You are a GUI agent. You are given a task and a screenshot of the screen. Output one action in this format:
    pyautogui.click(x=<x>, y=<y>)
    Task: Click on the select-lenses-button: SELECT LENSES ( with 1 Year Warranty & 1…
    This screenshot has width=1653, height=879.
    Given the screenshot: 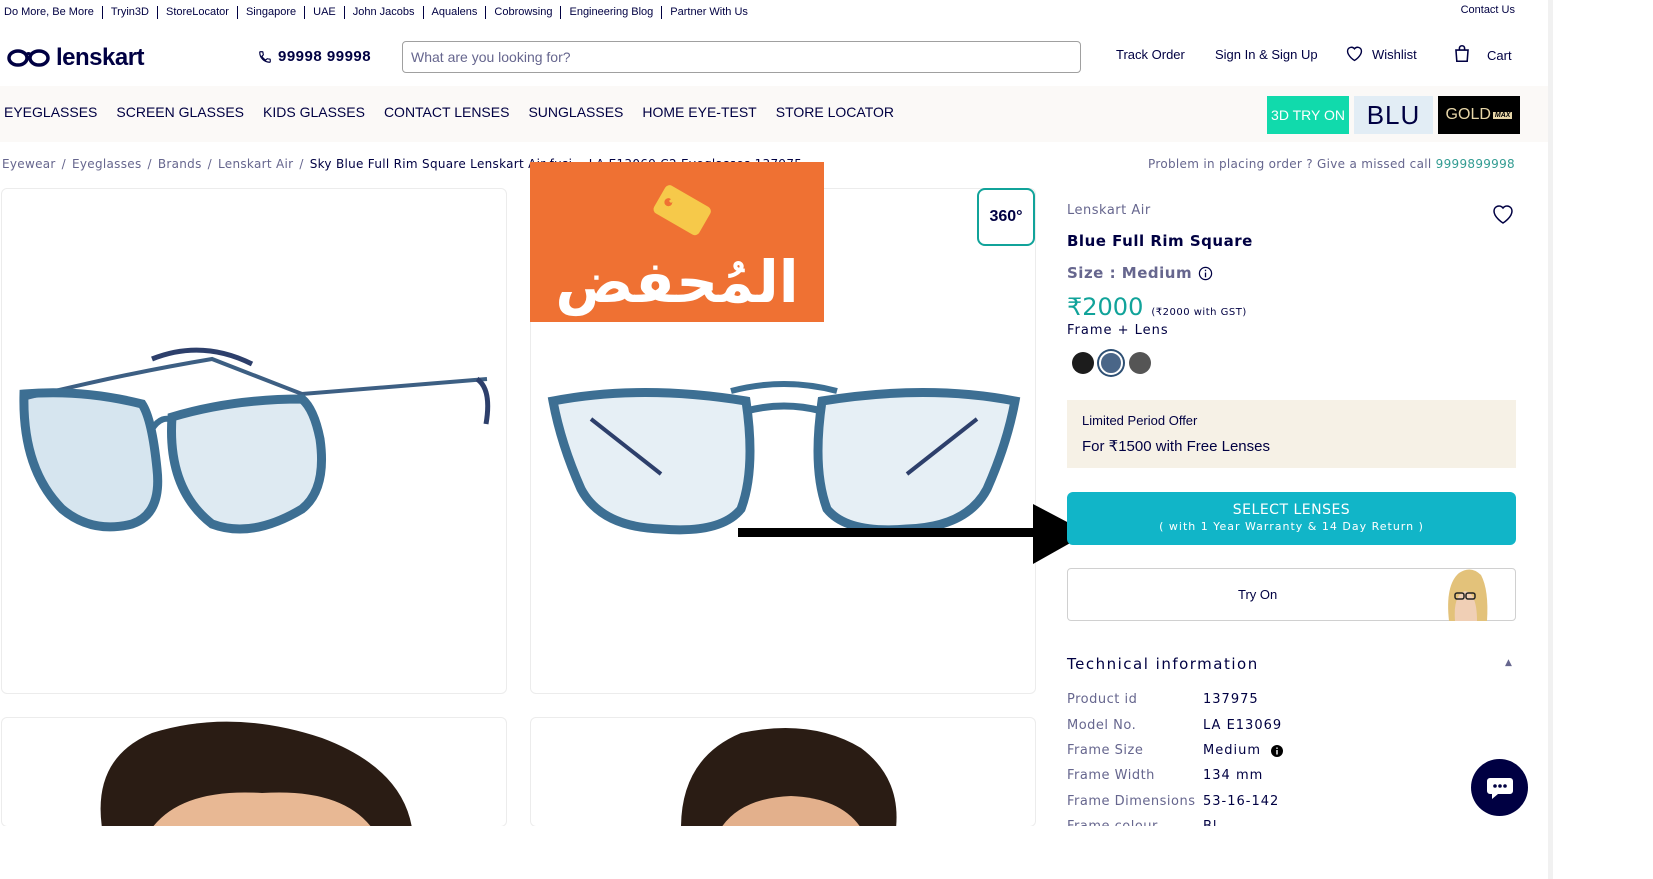 What is the action you would take?
    pyautogui.click(x=1291, y=518)
    